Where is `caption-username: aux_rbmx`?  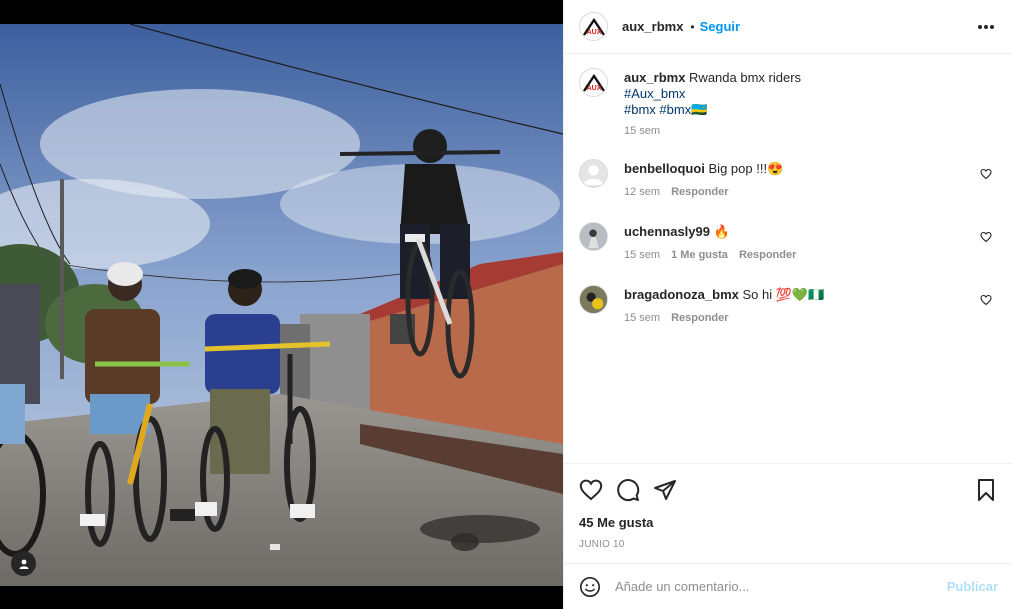
caption-username: aux_rbmx is located at coordinates (654, 77).